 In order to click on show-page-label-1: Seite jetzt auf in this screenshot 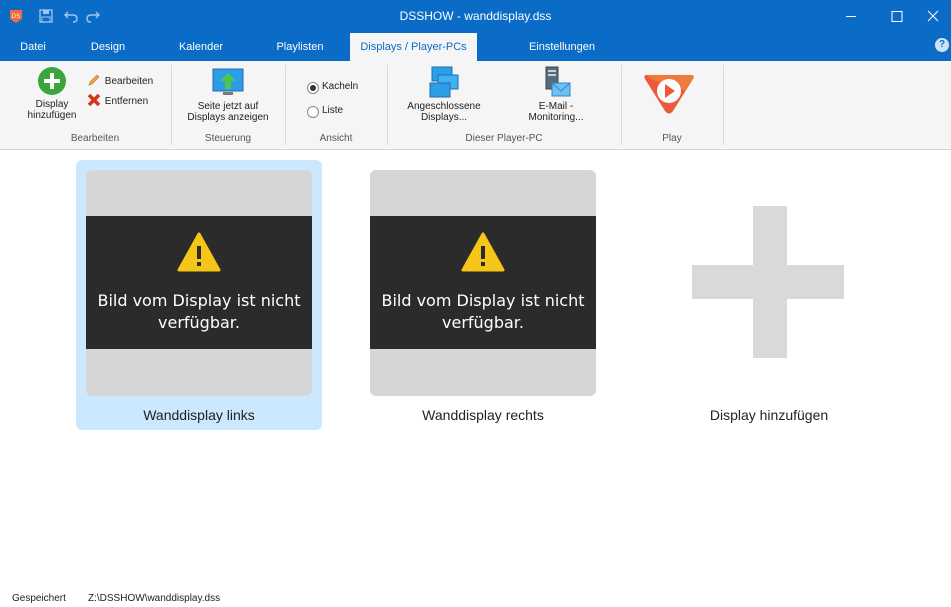, I will do `click(228, 106)`.